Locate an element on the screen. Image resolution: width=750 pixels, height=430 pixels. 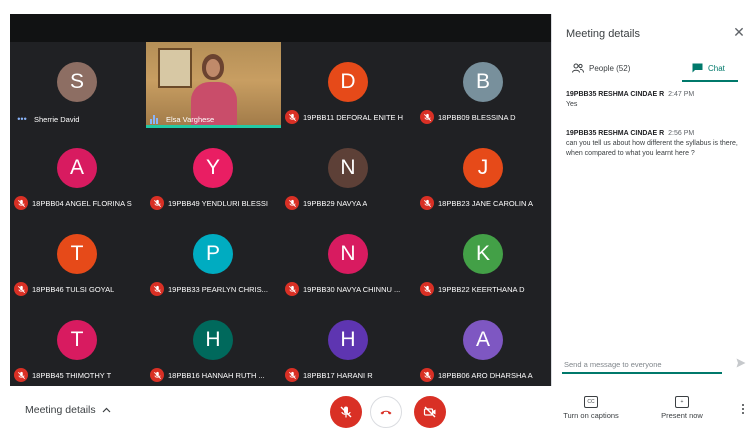
participant-name: 18PBB06 ARO DHARSHA A is located at coordinates (485, 375).